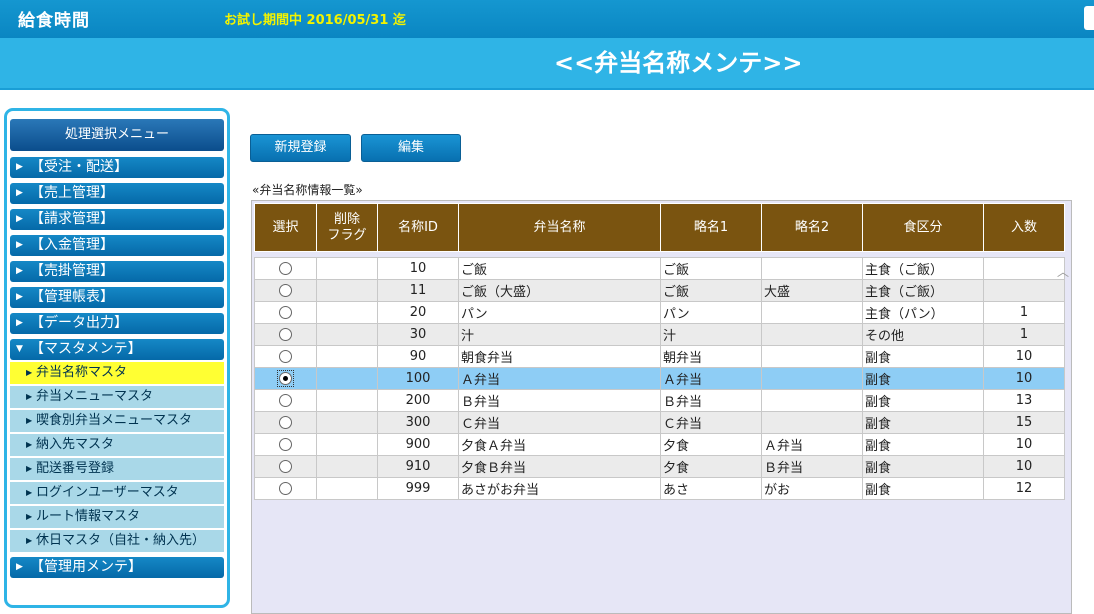 This screenshot has height=614, width=1094. I want to click on table-row: 100 Ａ弁当 Ａ弁当 副食 10, so click(659, 378).